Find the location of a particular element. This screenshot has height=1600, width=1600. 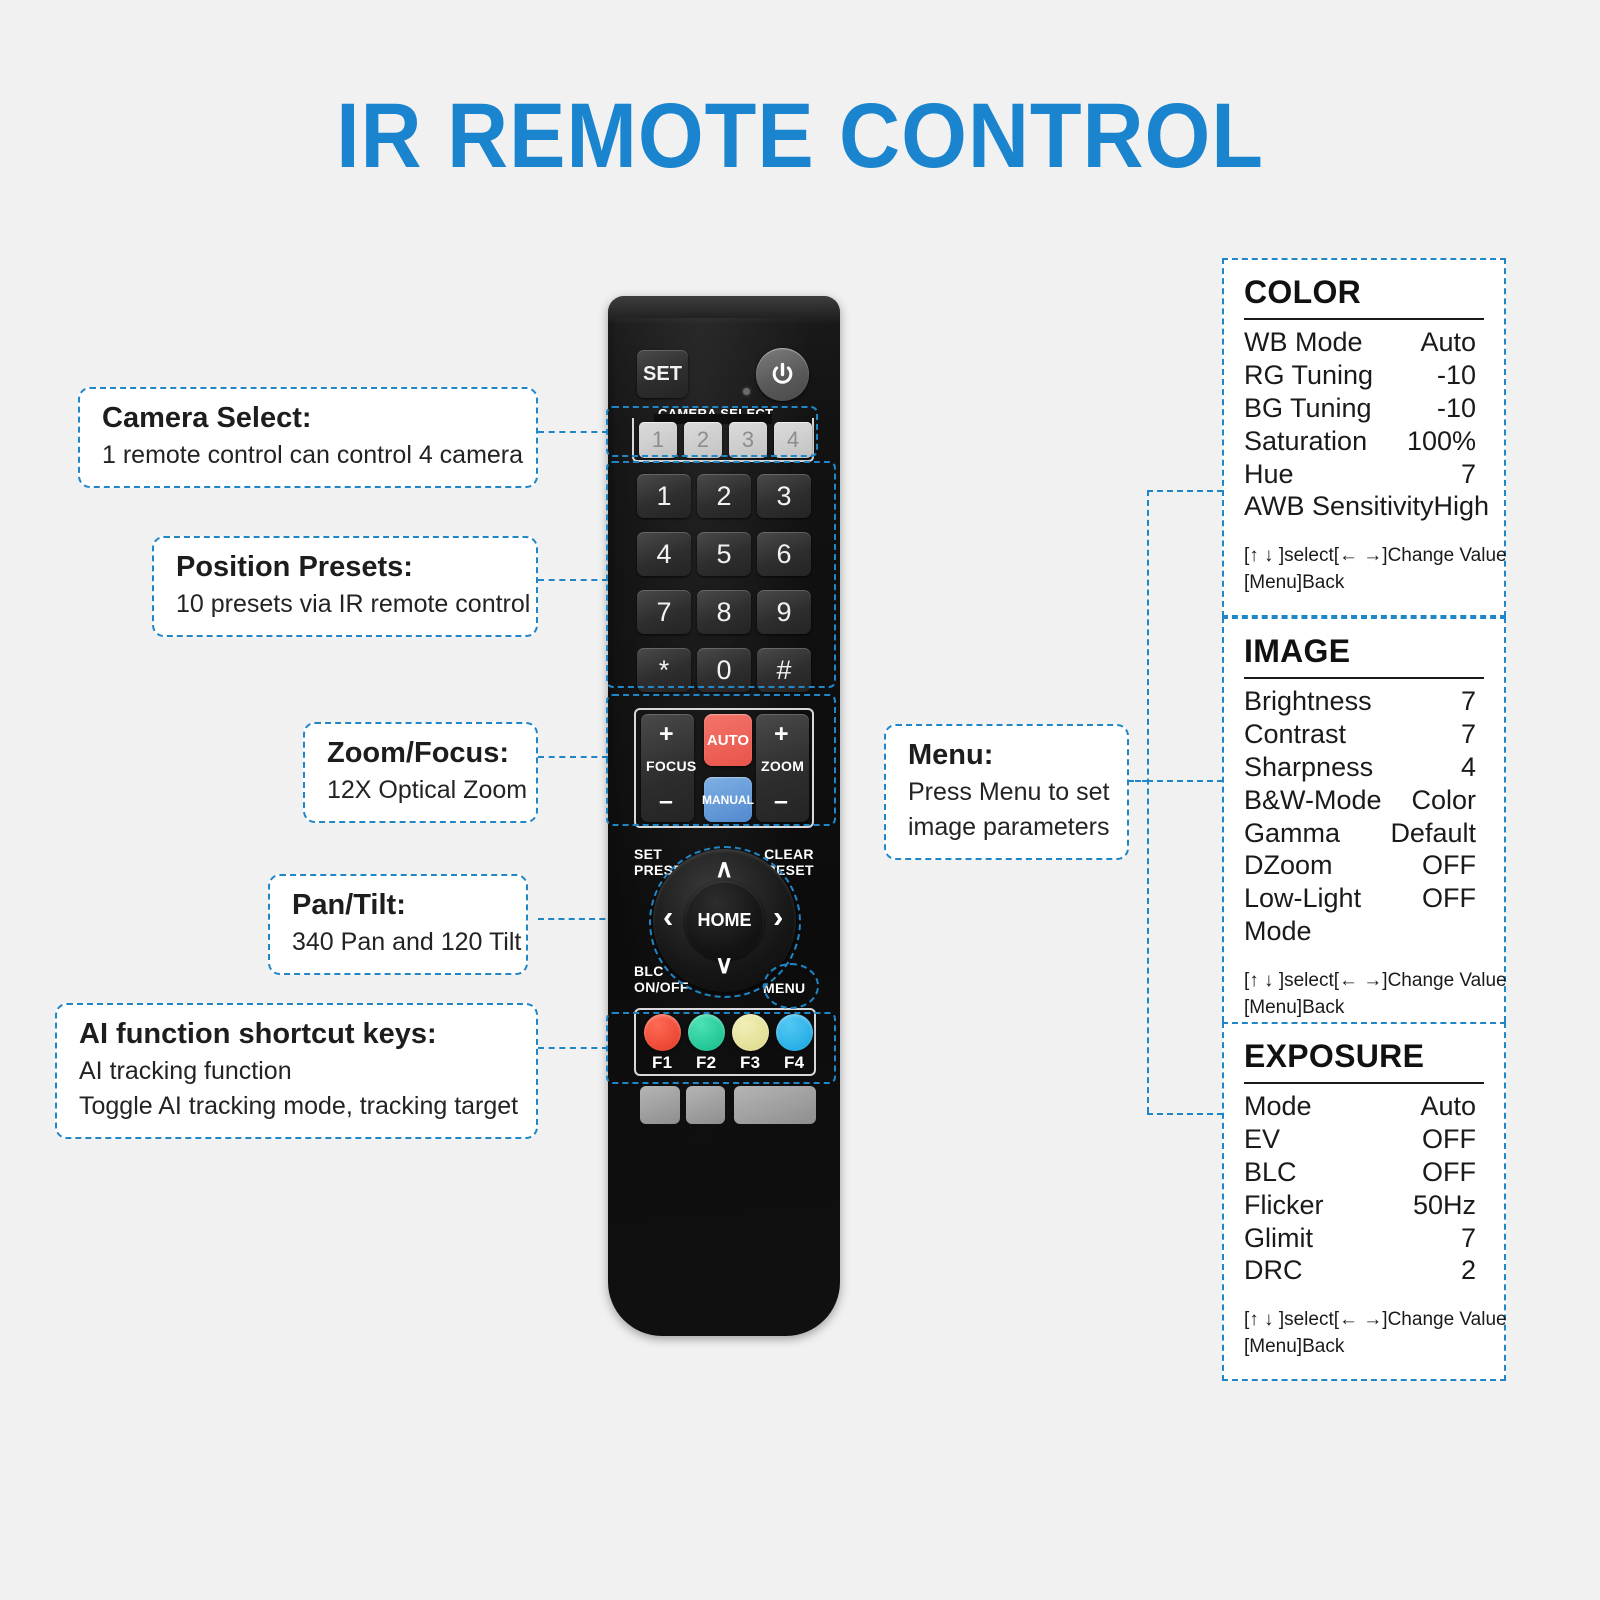

panel-row: WB Mode Auto is located at coordinates (1364, 342).